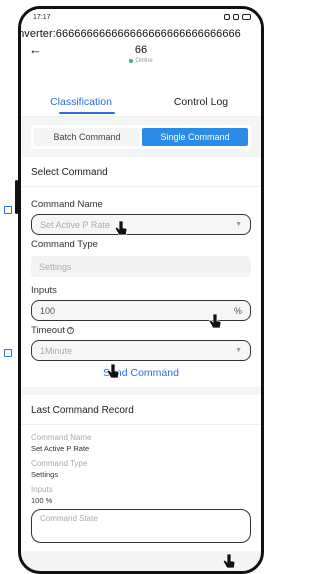 The height and width of the screenshot is (574, 320). I want to click on status-icons, so click(237, 17).